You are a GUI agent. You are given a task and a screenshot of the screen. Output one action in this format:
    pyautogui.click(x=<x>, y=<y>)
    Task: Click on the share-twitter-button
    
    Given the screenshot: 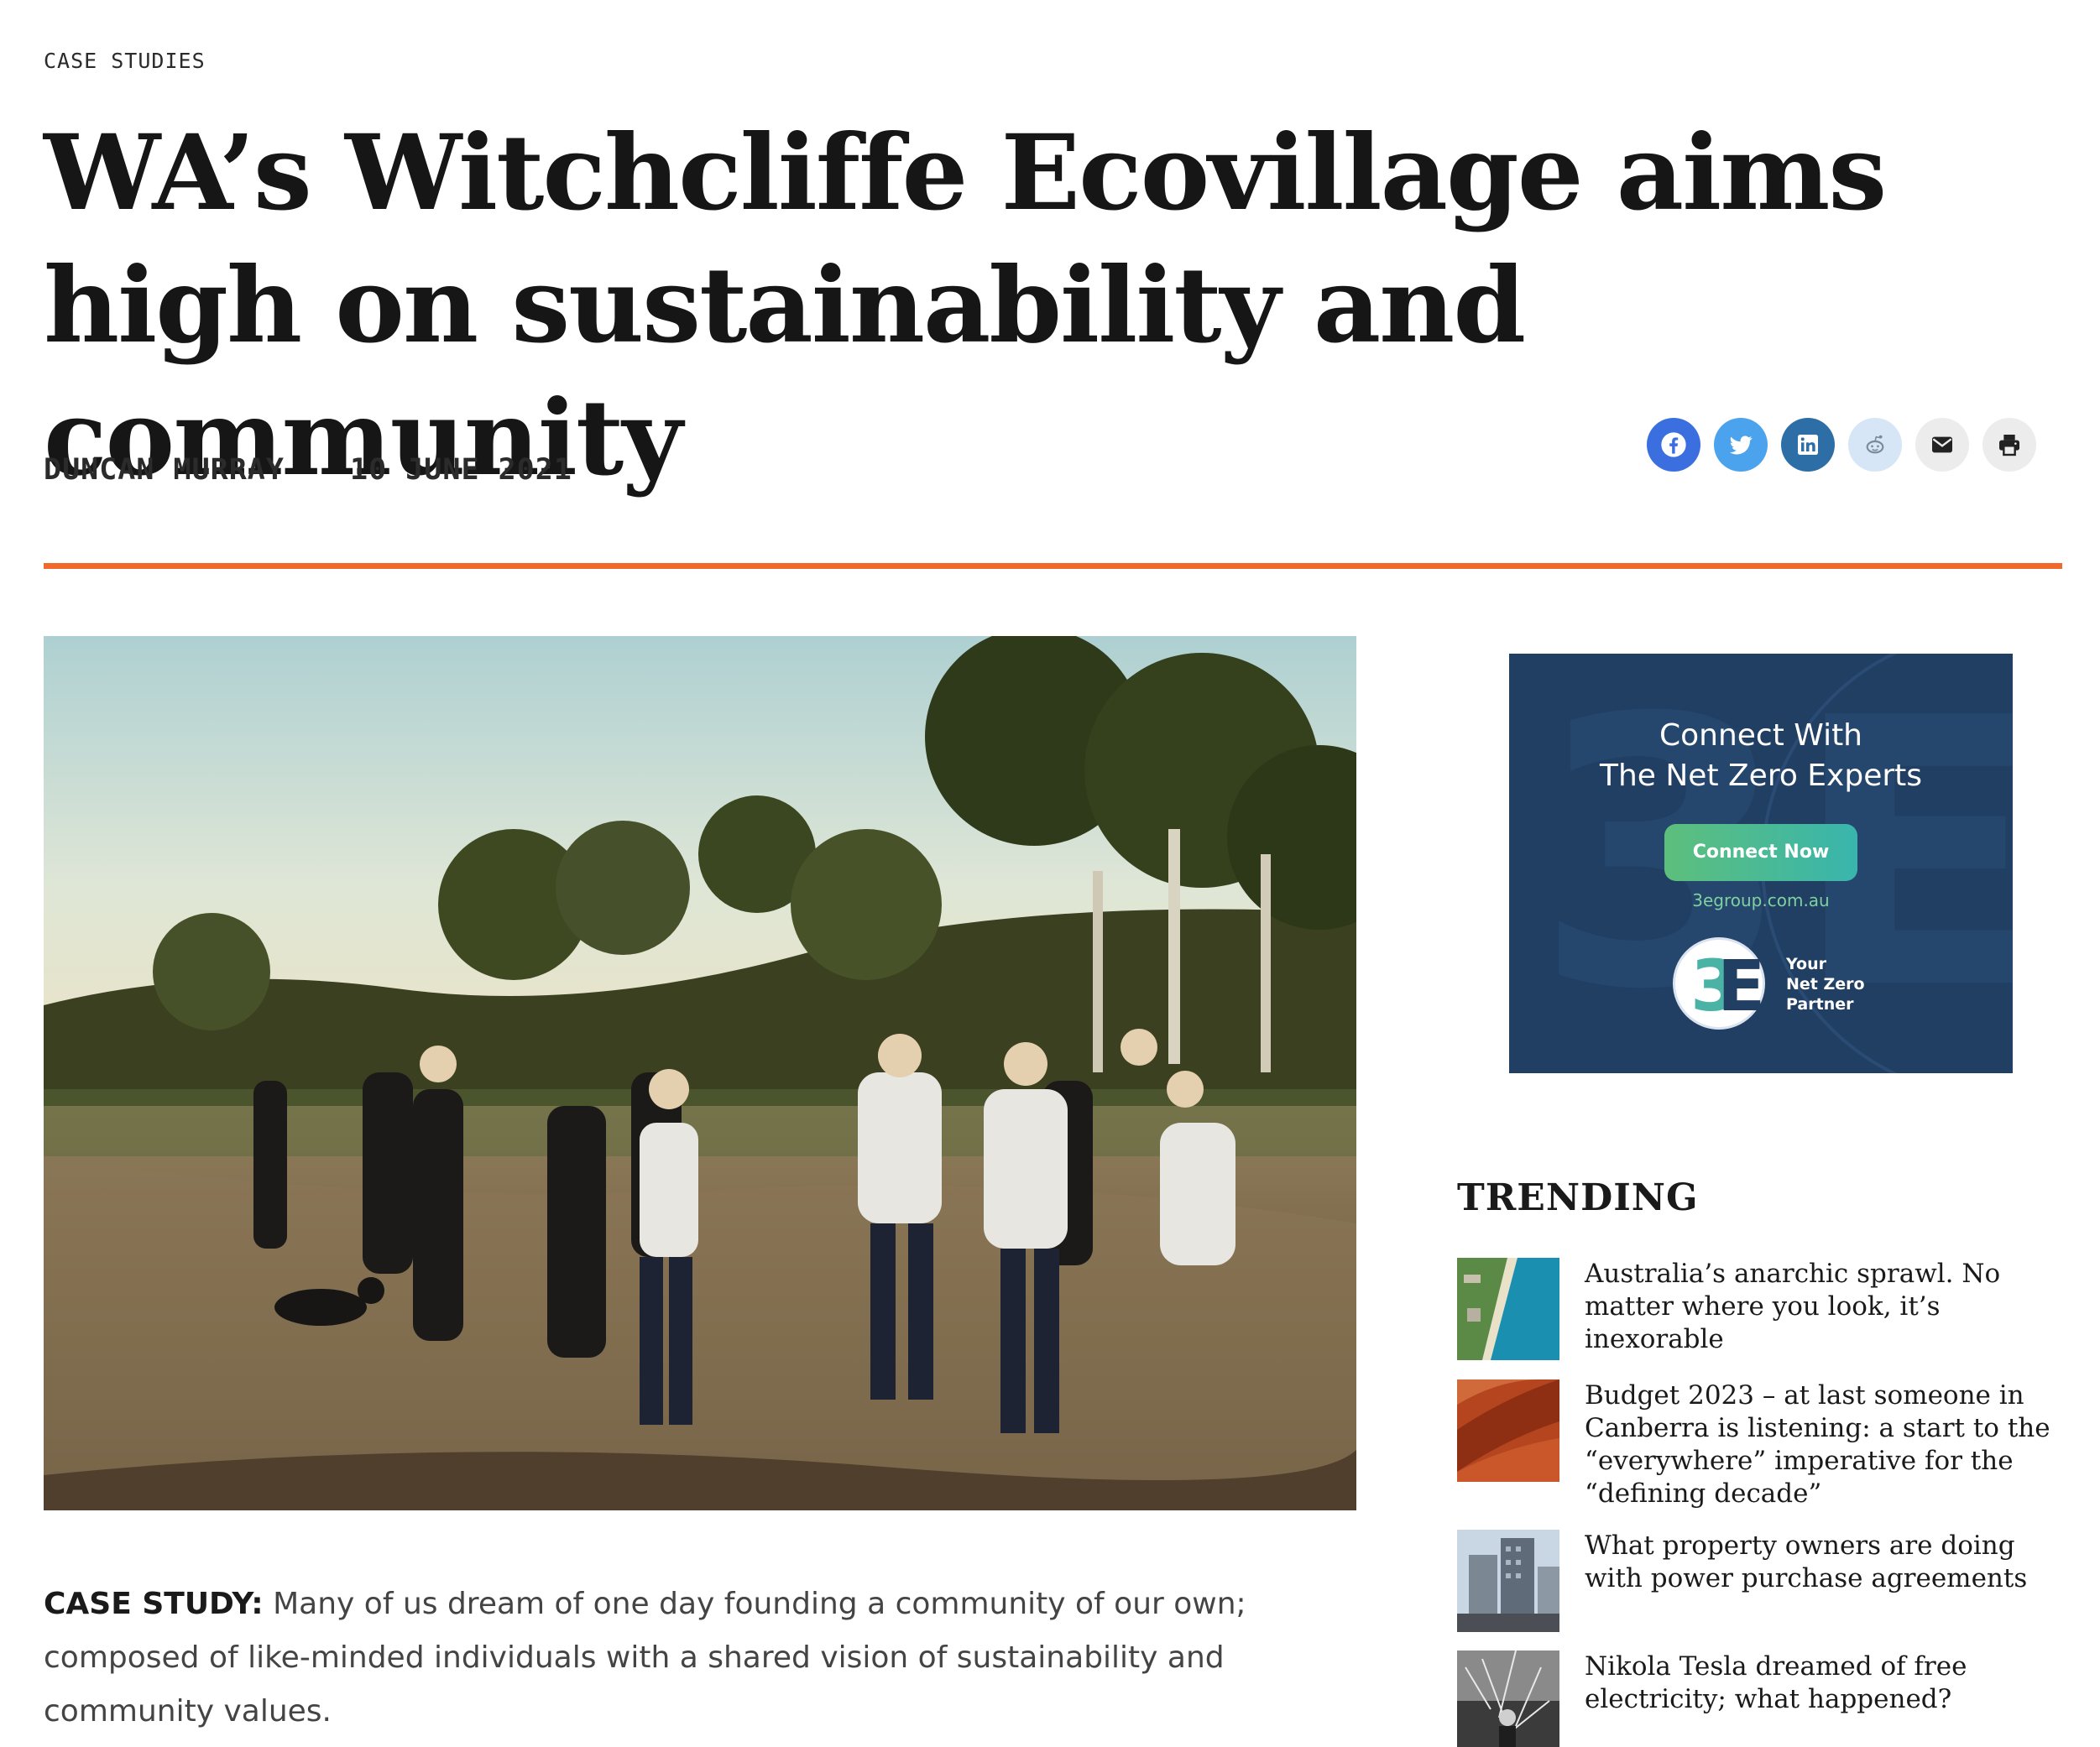 What is the action you would take?
    pyautogui.click(x=1741, y=445)
    